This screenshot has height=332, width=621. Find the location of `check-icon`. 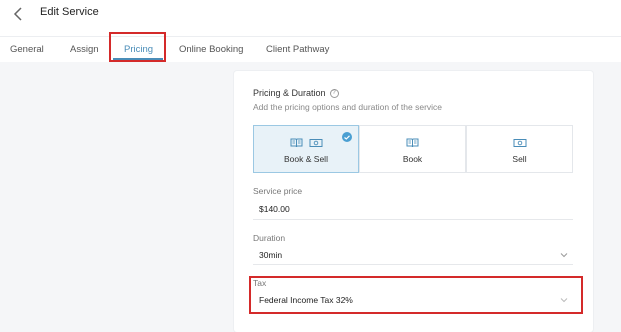

check-icon is located at coordinates (347, 137).